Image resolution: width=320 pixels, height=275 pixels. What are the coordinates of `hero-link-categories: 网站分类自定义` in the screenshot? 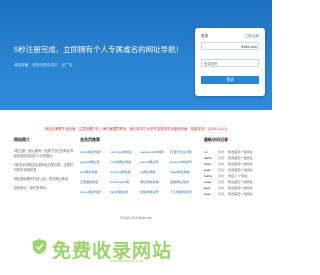 It's located at (44, 65).